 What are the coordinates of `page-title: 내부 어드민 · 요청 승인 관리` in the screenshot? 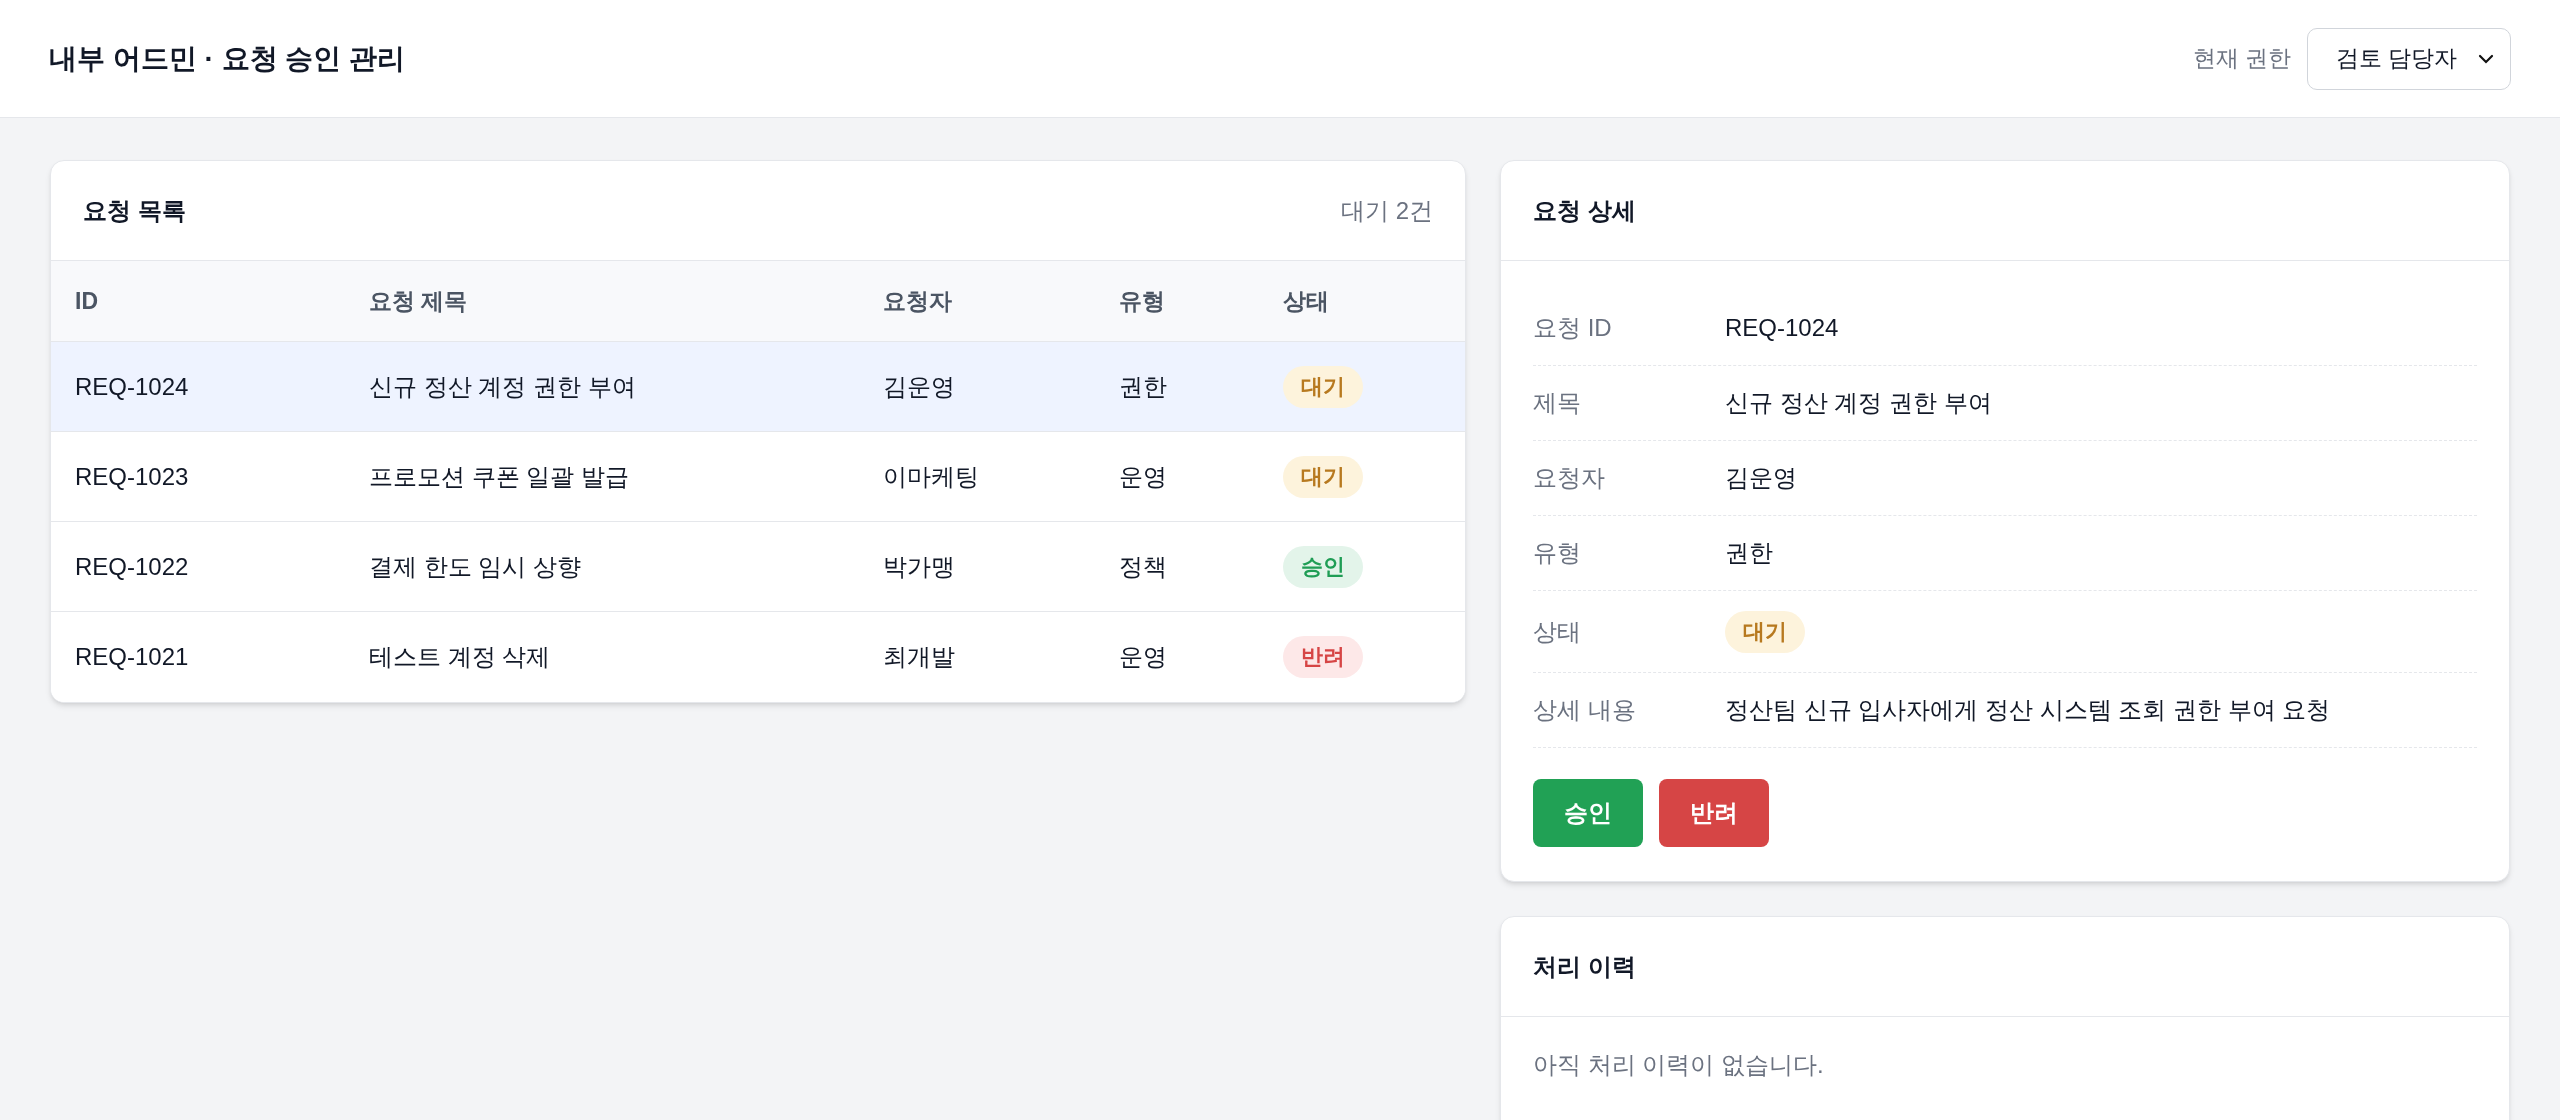 It's located at (227, 58).